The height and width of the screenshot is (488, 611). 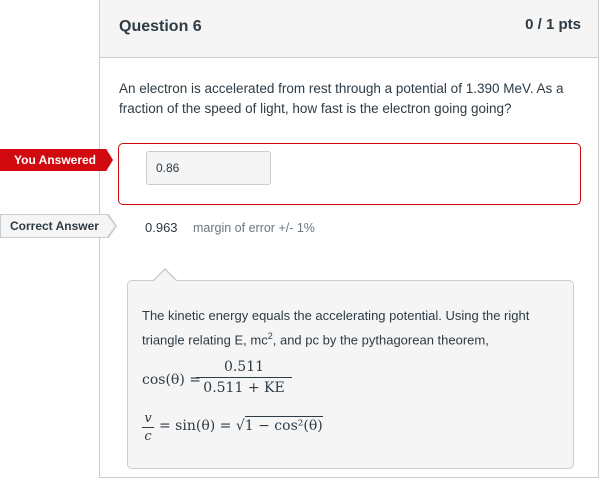 I want to click on equation-2-fraction-bar, so click(x=148, y=427).